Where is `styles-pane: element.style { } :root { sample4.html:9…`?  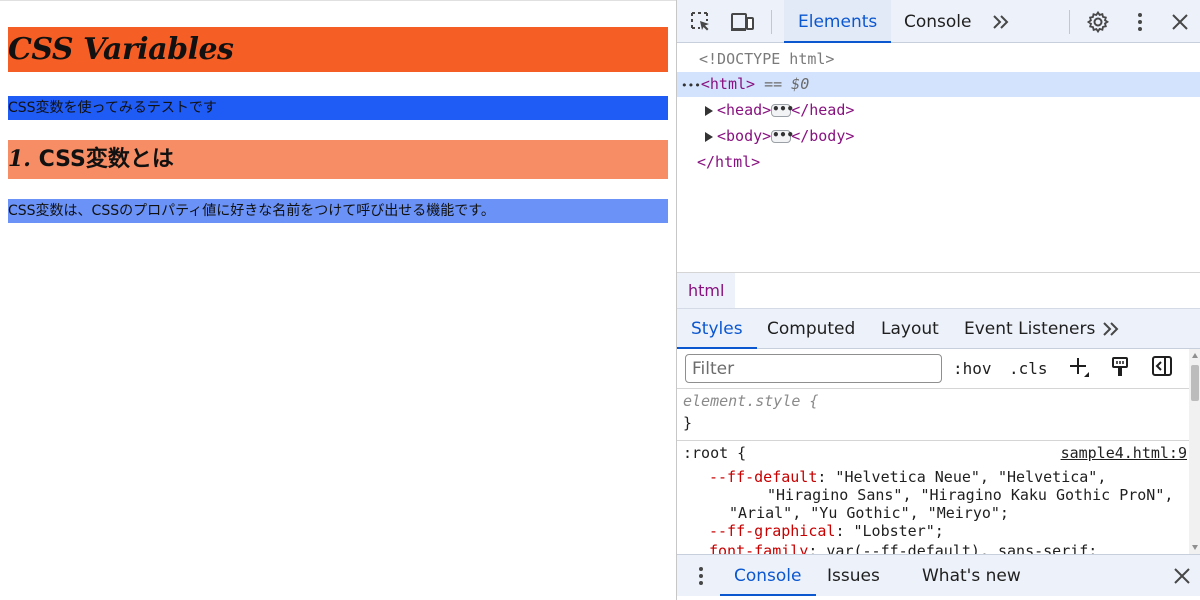
styles-pane: element.style { } :root { sample4.html:9… is located at coordinates (933, 472).